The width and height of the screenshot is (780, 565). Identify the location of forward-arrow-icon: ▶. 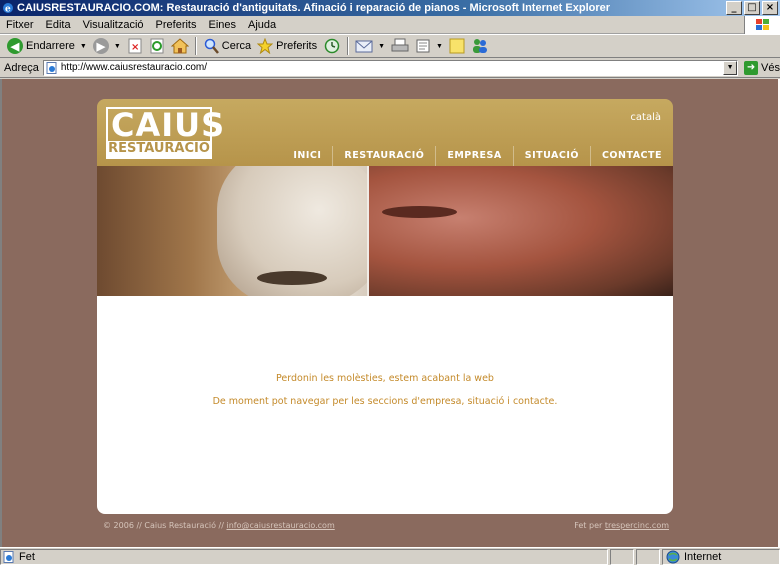
(100, 46).